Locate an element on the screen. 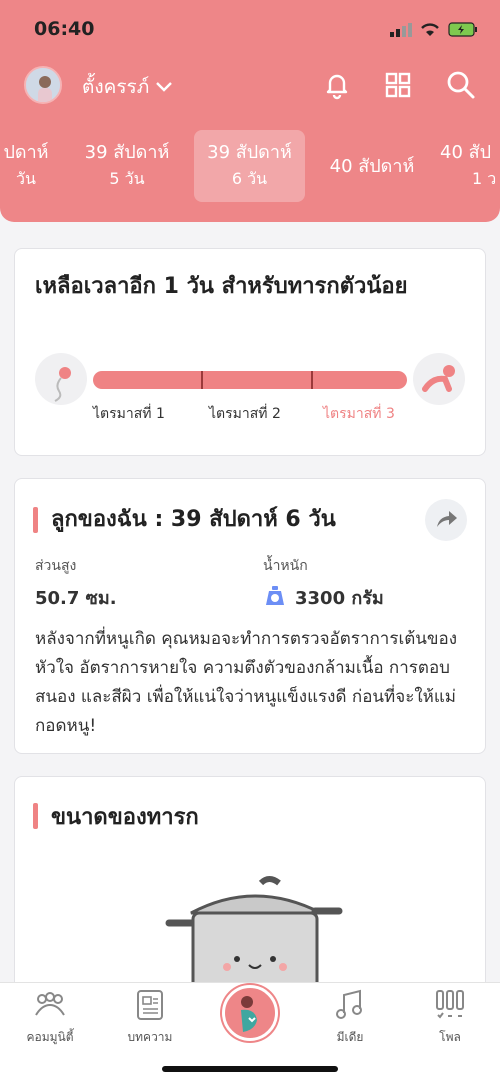 This screenshot has width=500, height=1082. baby-size-title: ขนาดของทารก is located at coordinates (125, 817).